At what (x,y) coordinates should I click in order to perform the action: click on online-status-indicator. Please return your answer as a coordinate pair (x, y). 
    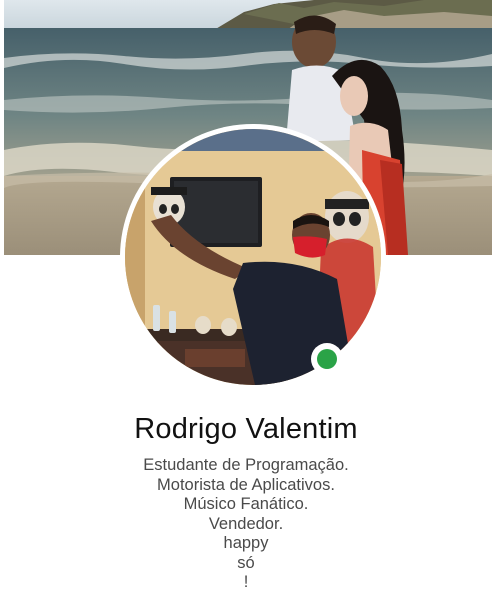
    Looking at the image, I should click on (327, 359).